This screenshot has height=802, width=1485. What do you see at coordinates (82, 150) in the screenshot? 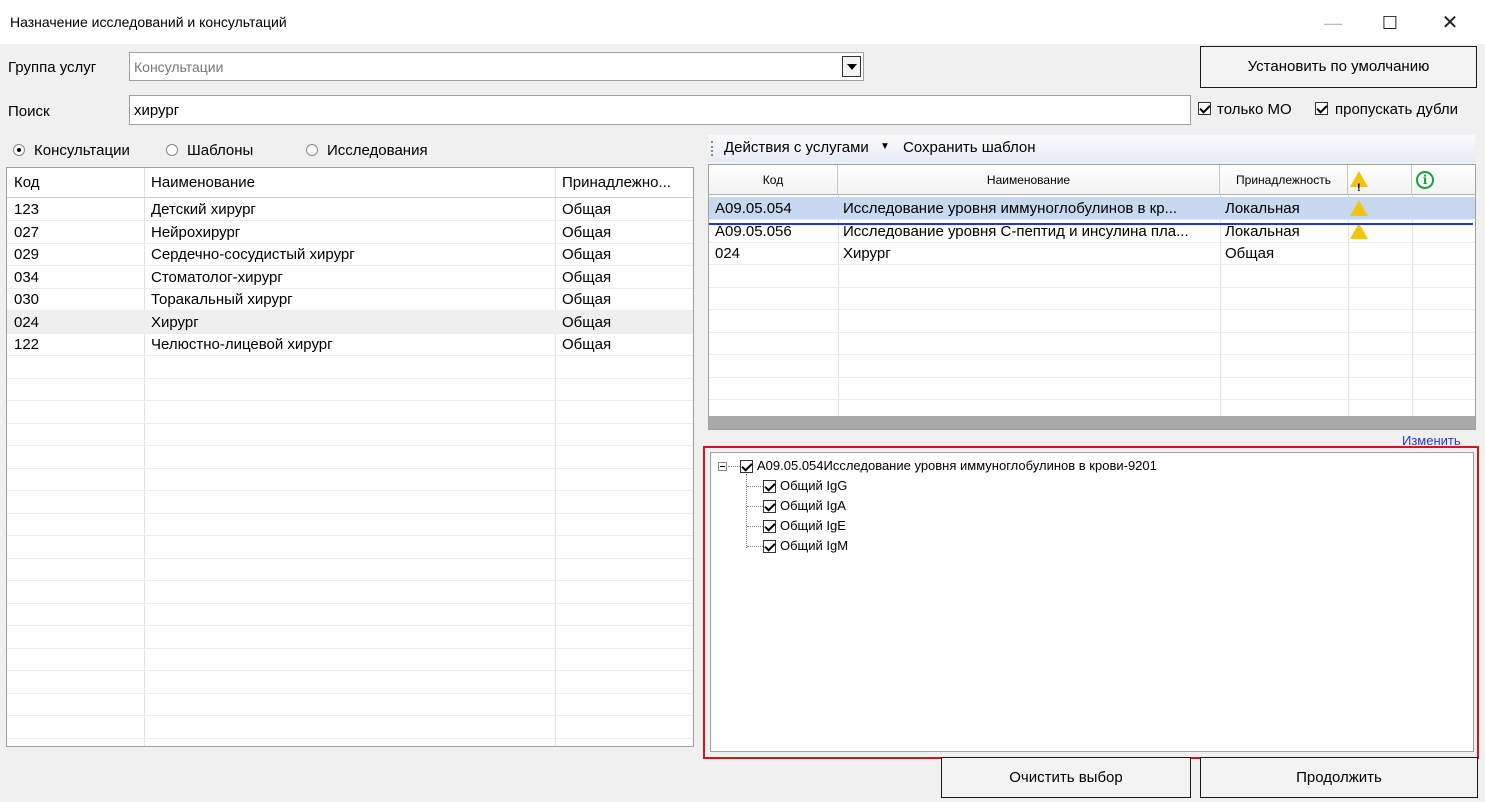
I see `radio-consultations-label: Консультации` at bounding box center [82, 150].